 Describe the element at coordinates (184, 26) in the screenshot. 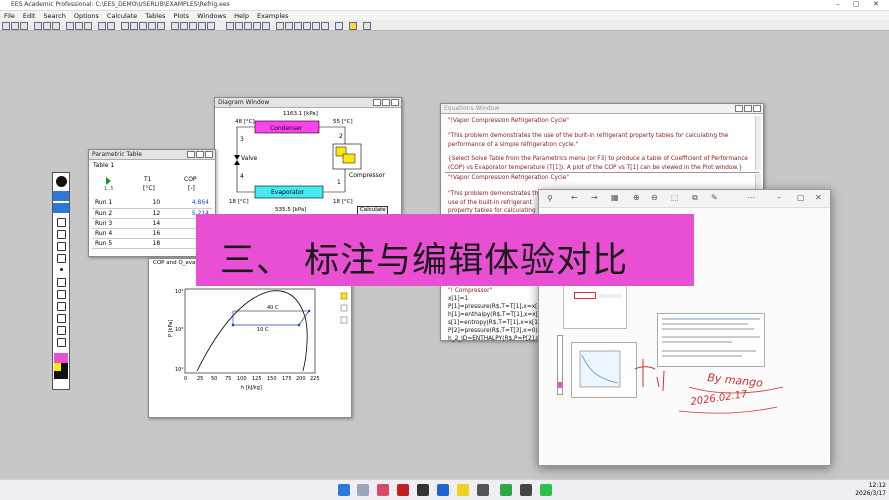

I see `lookup-table-icon` at that location.